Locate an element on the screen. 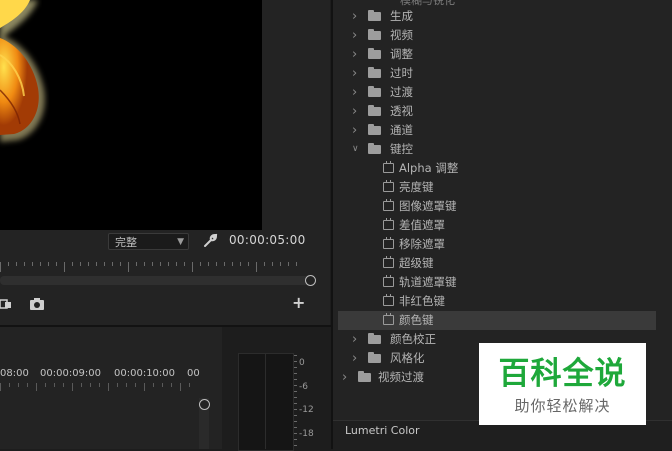 This screenshot has height=451, width=672. zoom-scrollbar-handle is located at coordinates (310, 280).